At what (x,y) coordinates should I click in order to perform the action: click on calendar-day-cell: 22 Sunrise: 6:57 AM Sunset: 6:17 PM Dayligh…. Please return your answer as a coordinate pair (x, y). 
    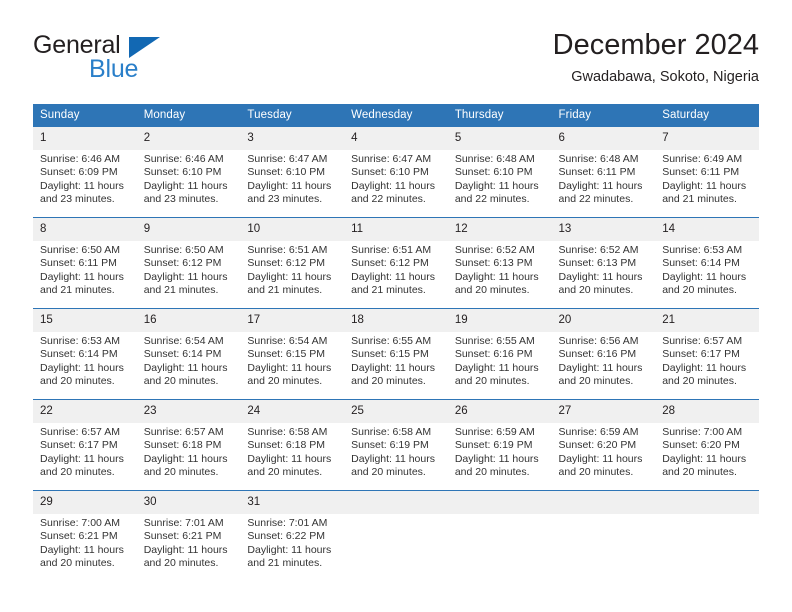
    Looking at the image, I should click on (85, 445).